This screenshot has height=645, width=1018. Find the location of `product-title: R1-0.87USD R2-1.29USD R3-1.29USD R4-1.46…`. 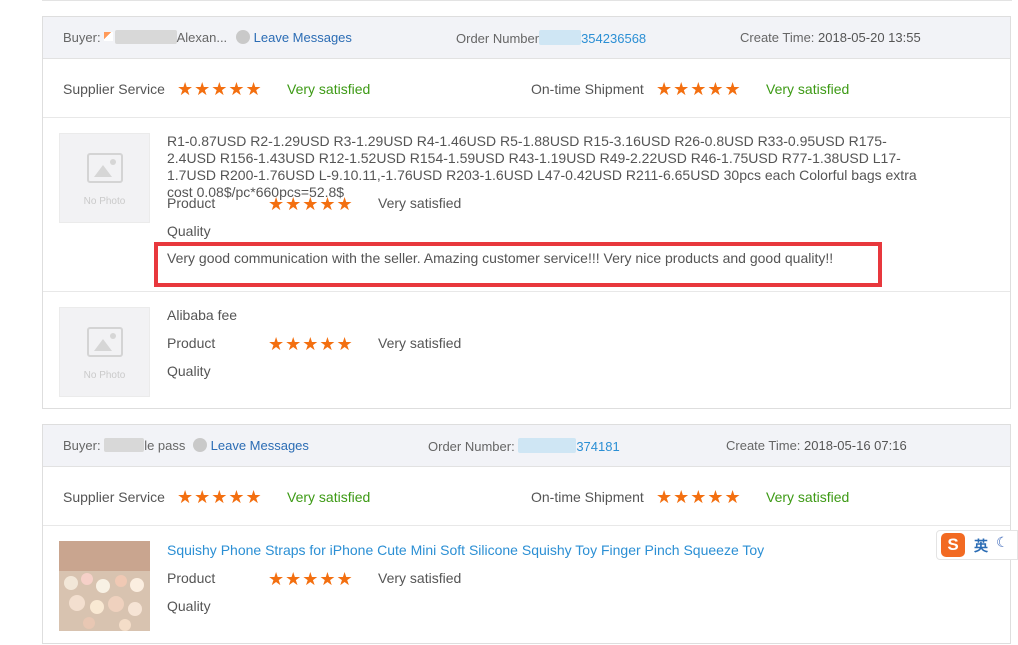

product-title: R1-0.87USD R2-1.29USD R3-1.29USD R4-1.46… is located at coordinates (542, 166).